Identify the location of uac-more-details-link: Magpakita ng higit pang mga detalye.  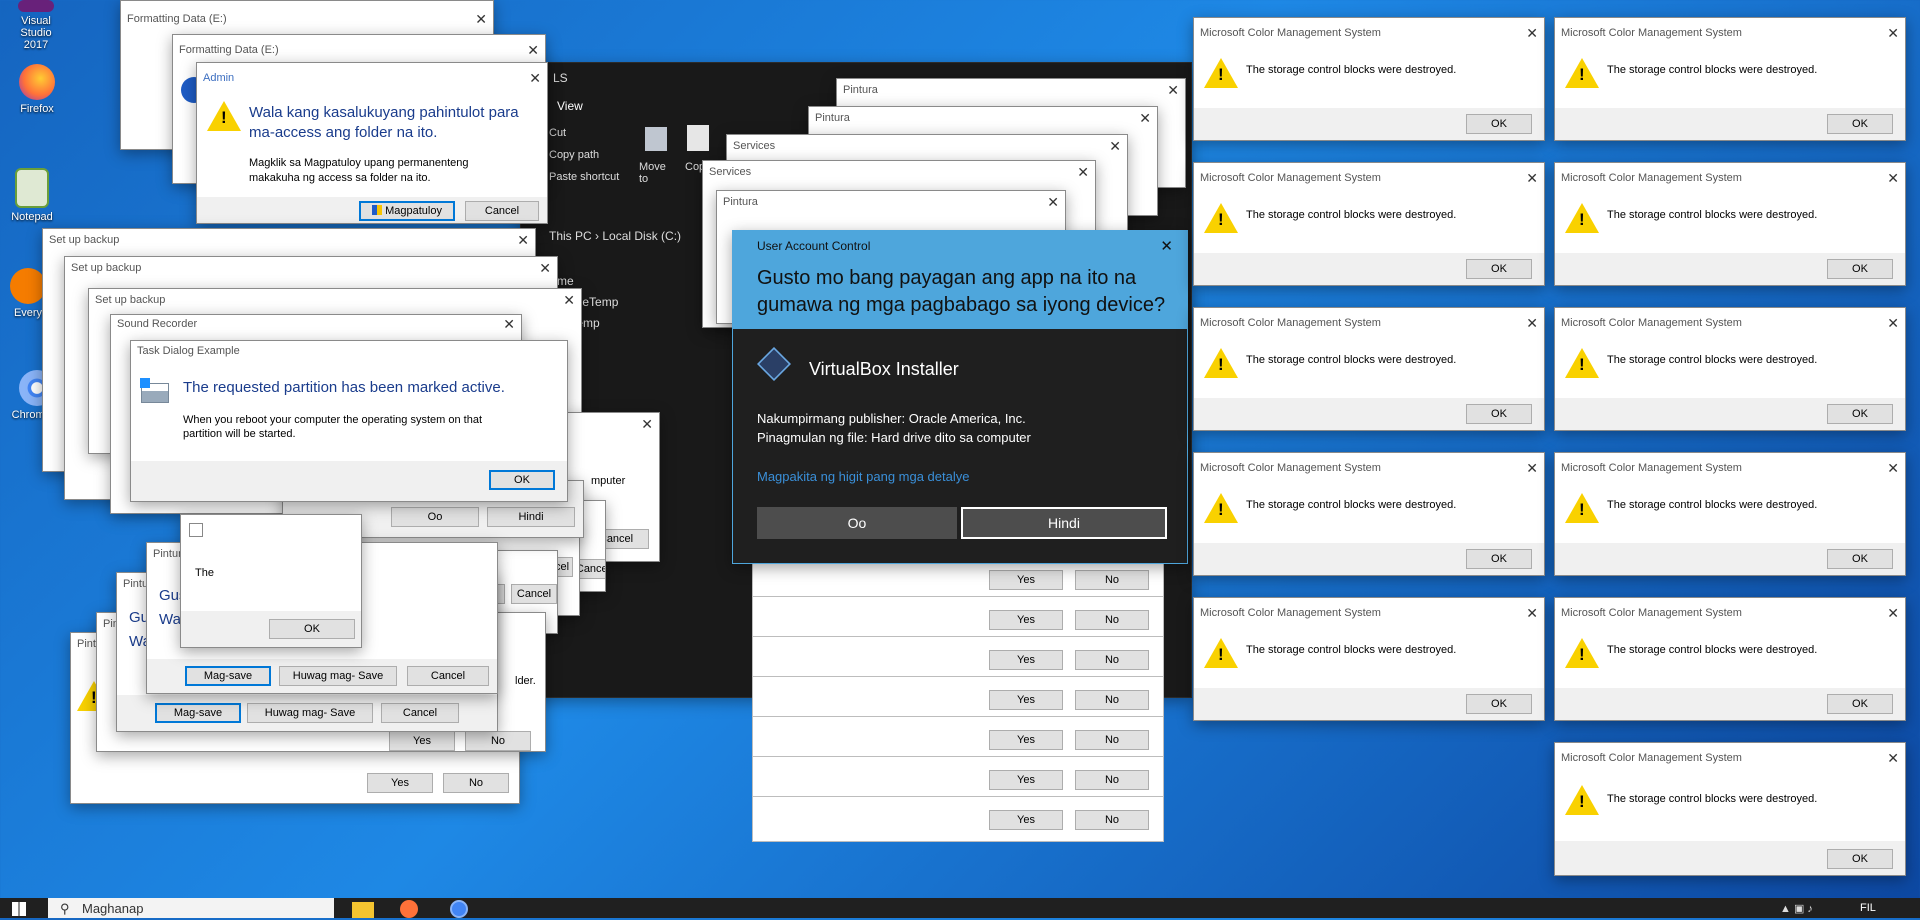
(863, 476).